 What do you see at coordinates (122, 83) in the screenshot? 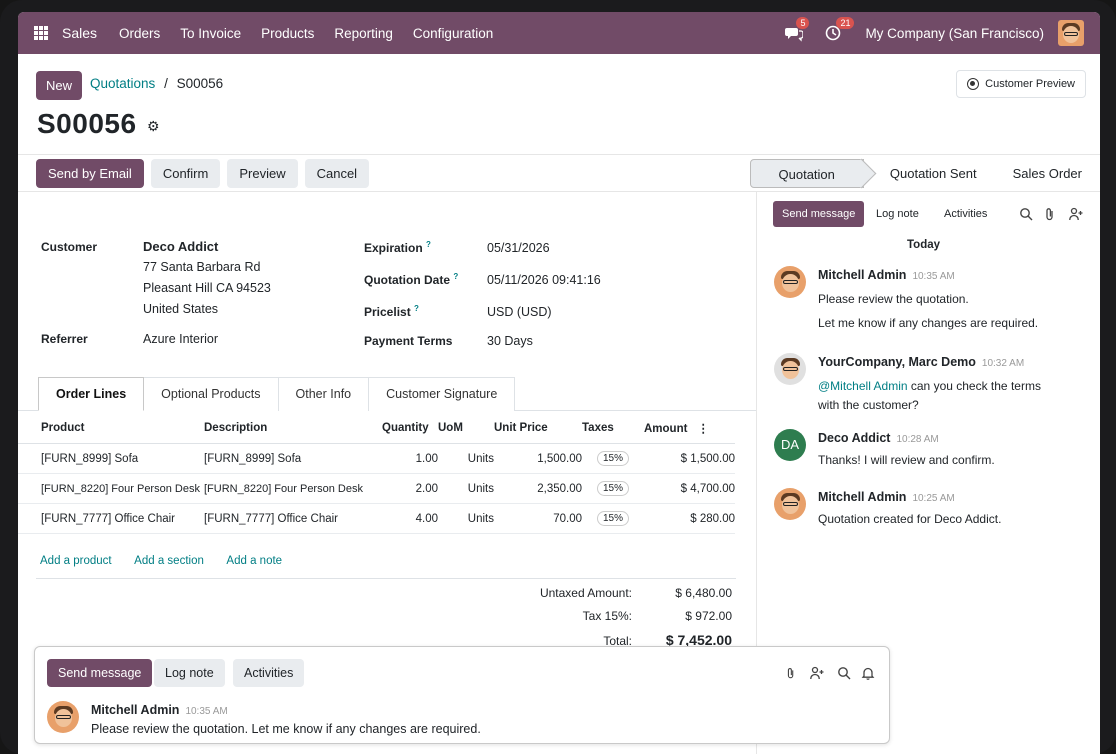
I see `breadcrumb-quotations-link: Quotations` at bounding box center [122, 83].